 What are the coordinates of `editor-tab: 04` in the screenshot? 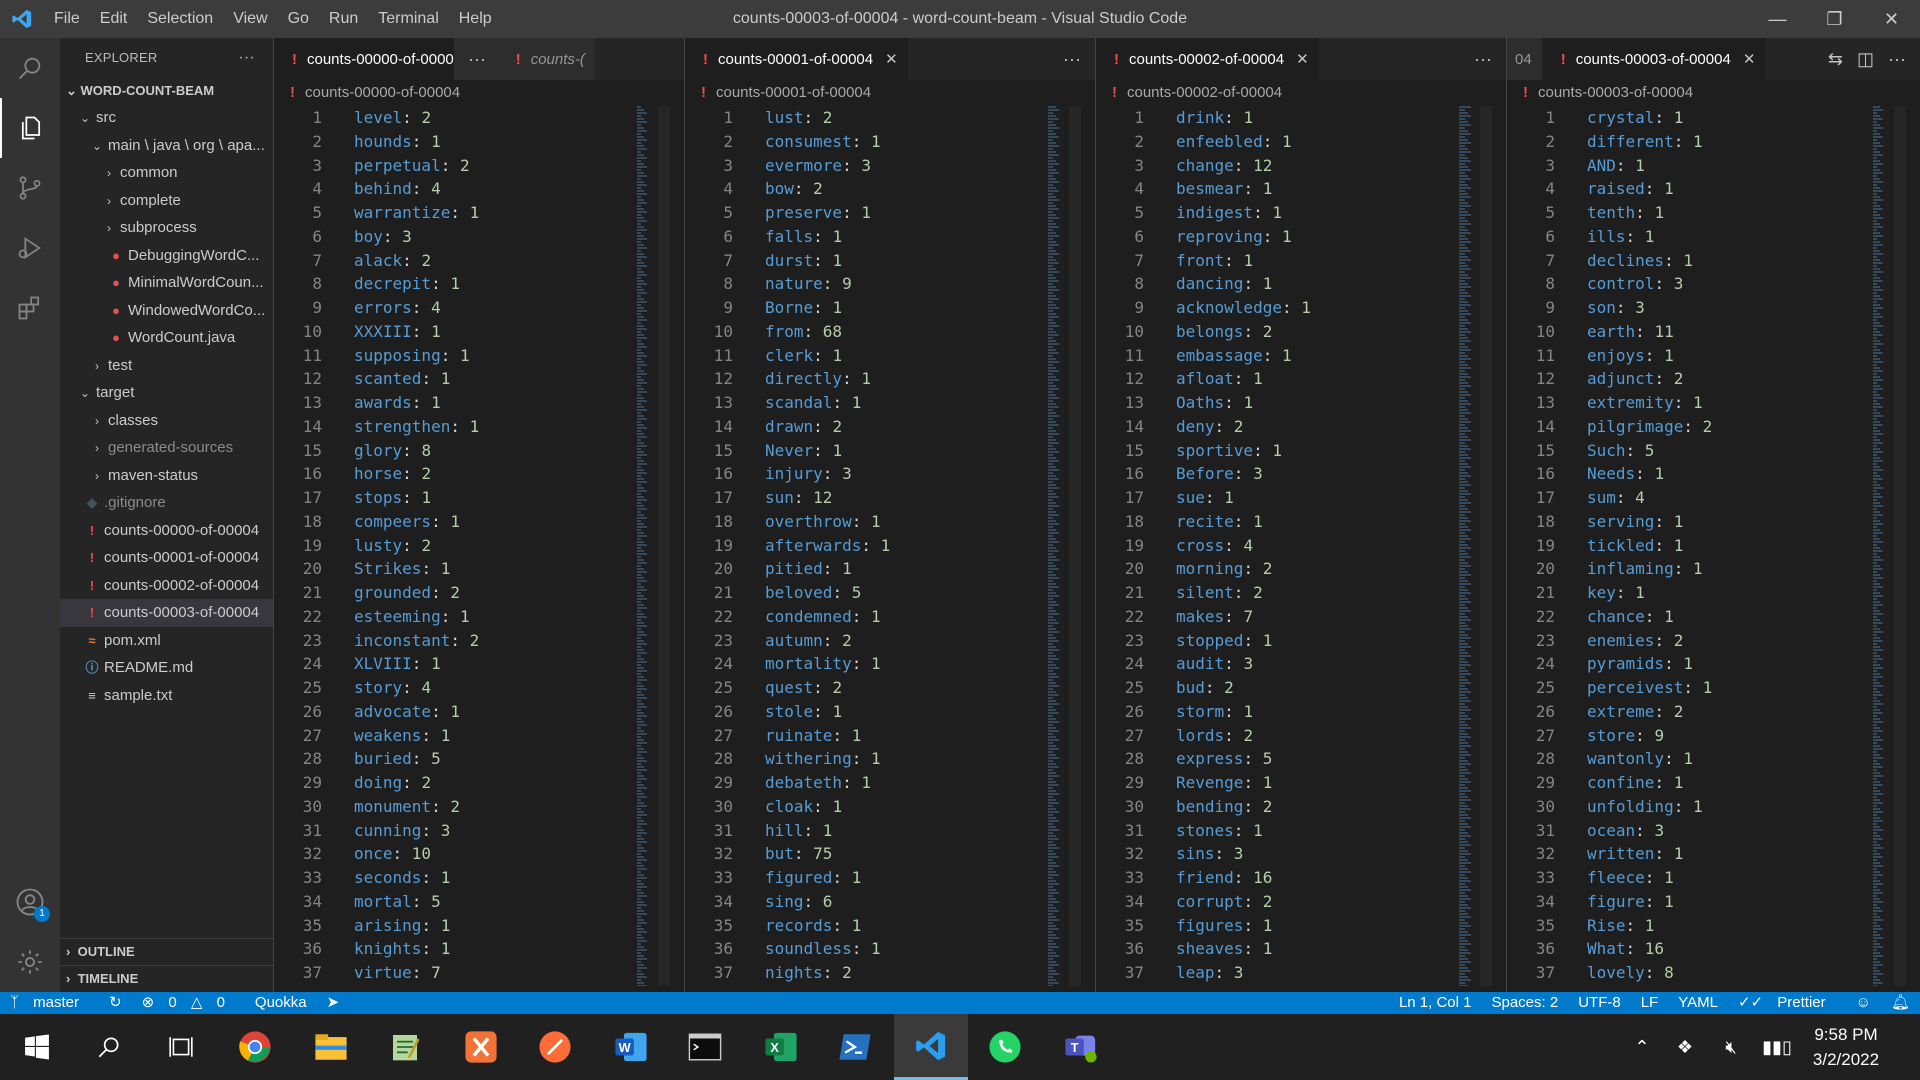 It's located at (1525, 59).